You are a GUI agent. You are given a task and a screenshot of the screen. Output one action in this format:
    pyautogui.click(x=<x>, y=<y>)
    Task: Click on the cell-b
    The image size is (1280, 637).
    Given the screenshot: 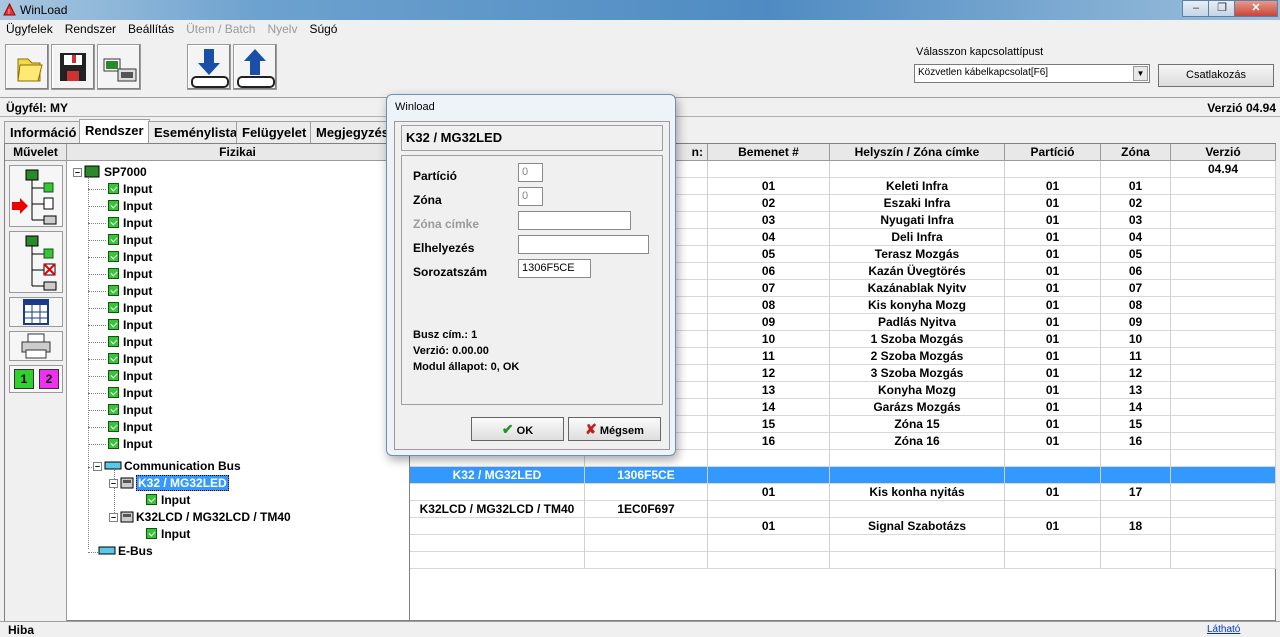 What is the action you would take?
    pyautogui.click(x=646, y=492)
    